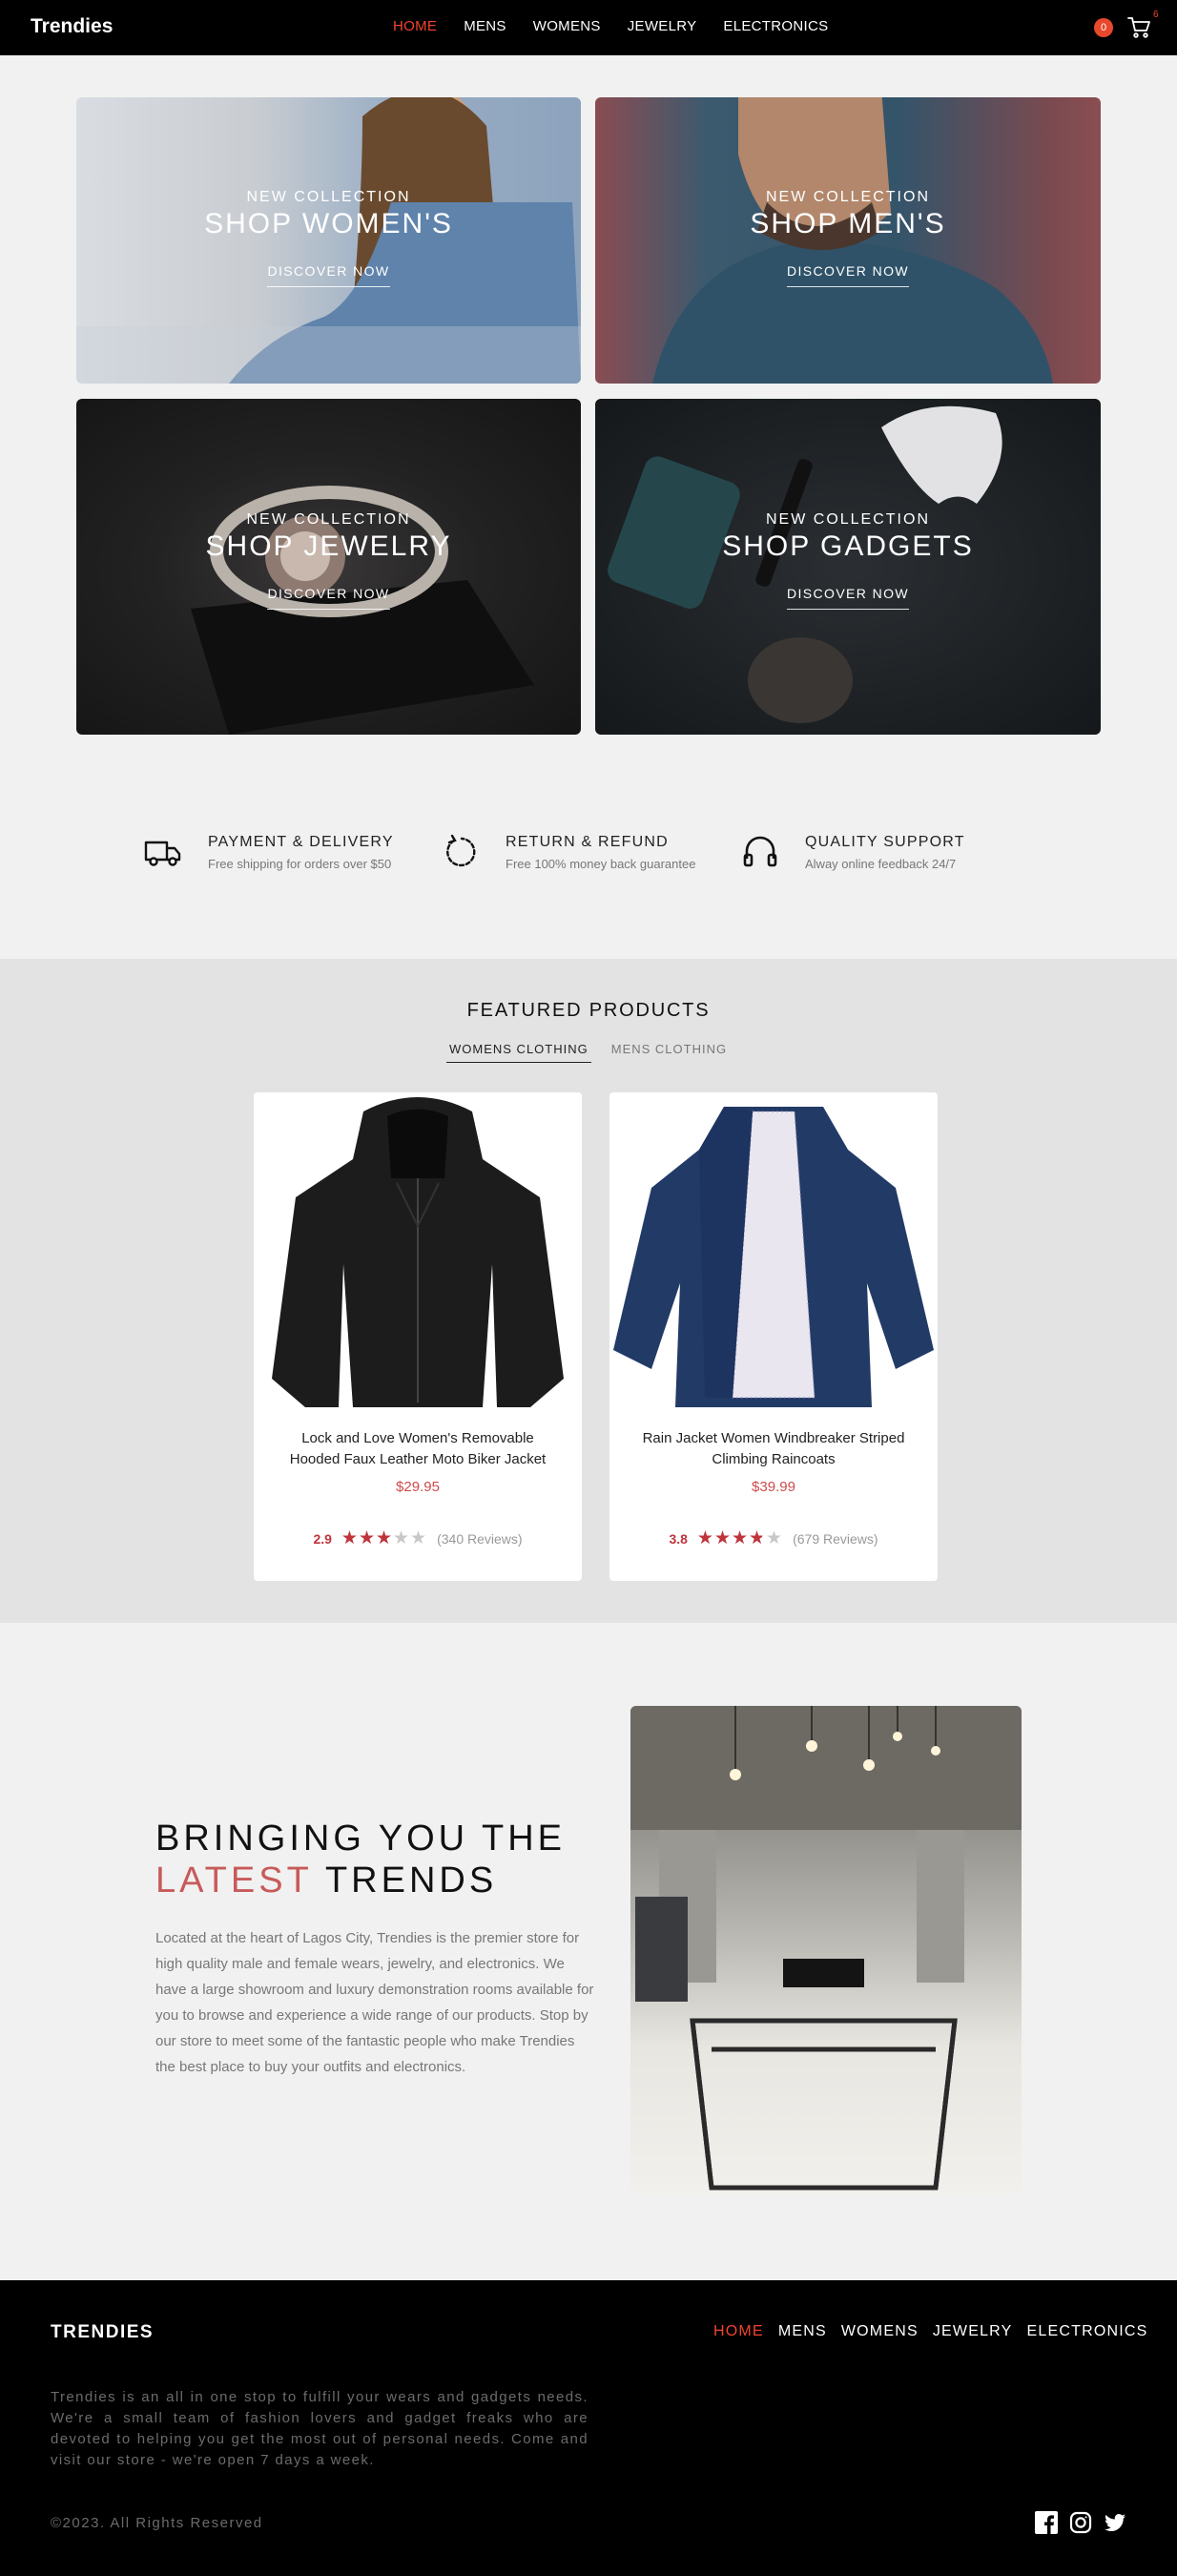 The width and height of the screenshot is (1177, 2576). Describe the element at coordinates (411, 1880) in the screenshot. I see `about-heading-rest: TRENDS` at that location.